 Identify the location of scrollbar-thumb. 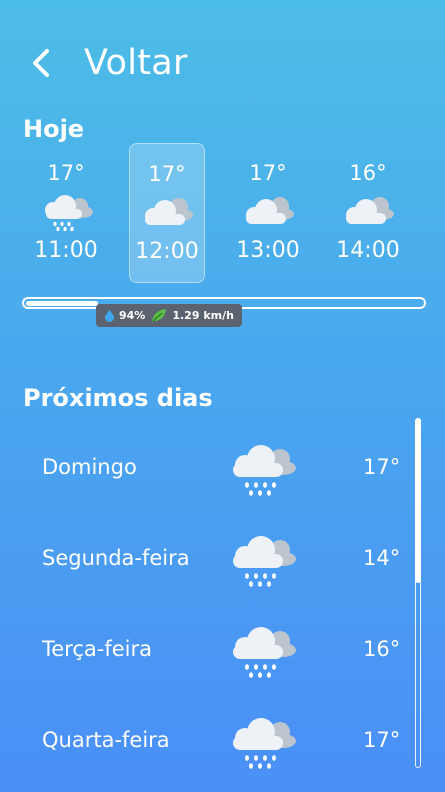
(418, 500).